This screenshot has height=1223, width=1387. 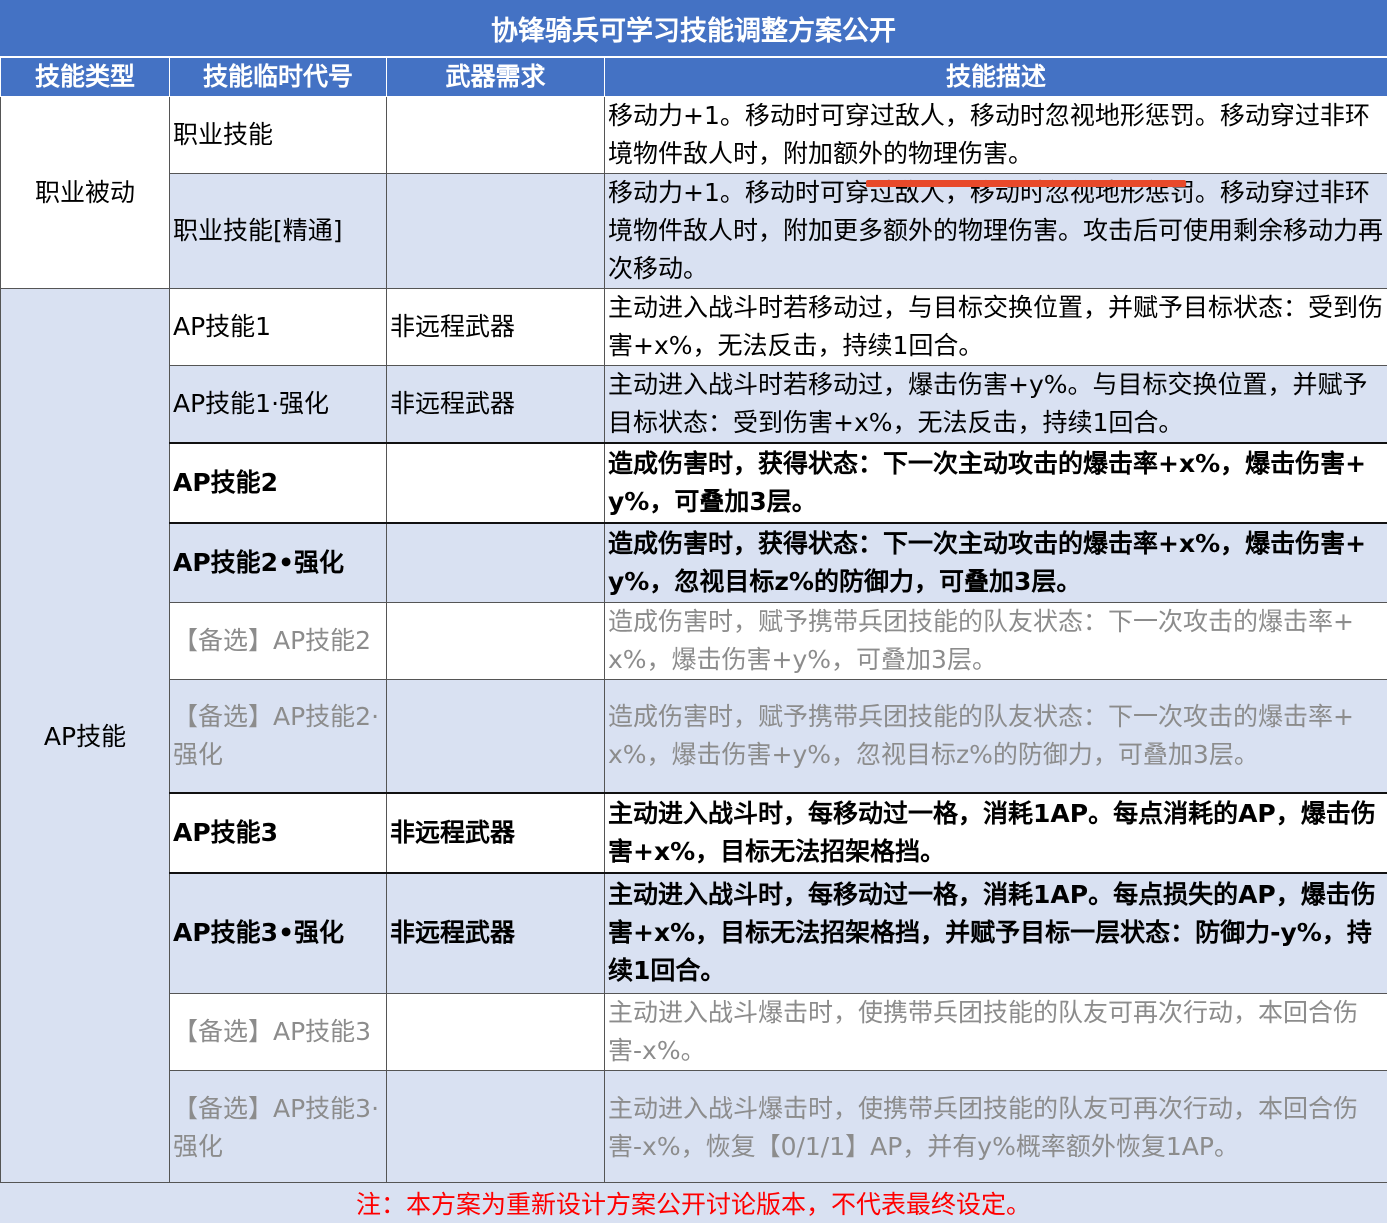 What do you see at coordinates (85, 737) in the screenshot?
I see `skill-type-cell: AP技能` at bounding box center [85, 737].